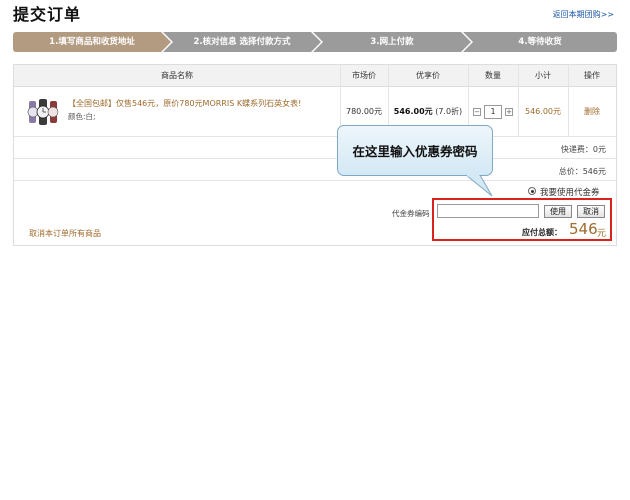 This screenshot has height=500, width=630. Describe the element at coordinates (82, 116) in the screenshot. I see `product-color: 颜色:白;` at that location.